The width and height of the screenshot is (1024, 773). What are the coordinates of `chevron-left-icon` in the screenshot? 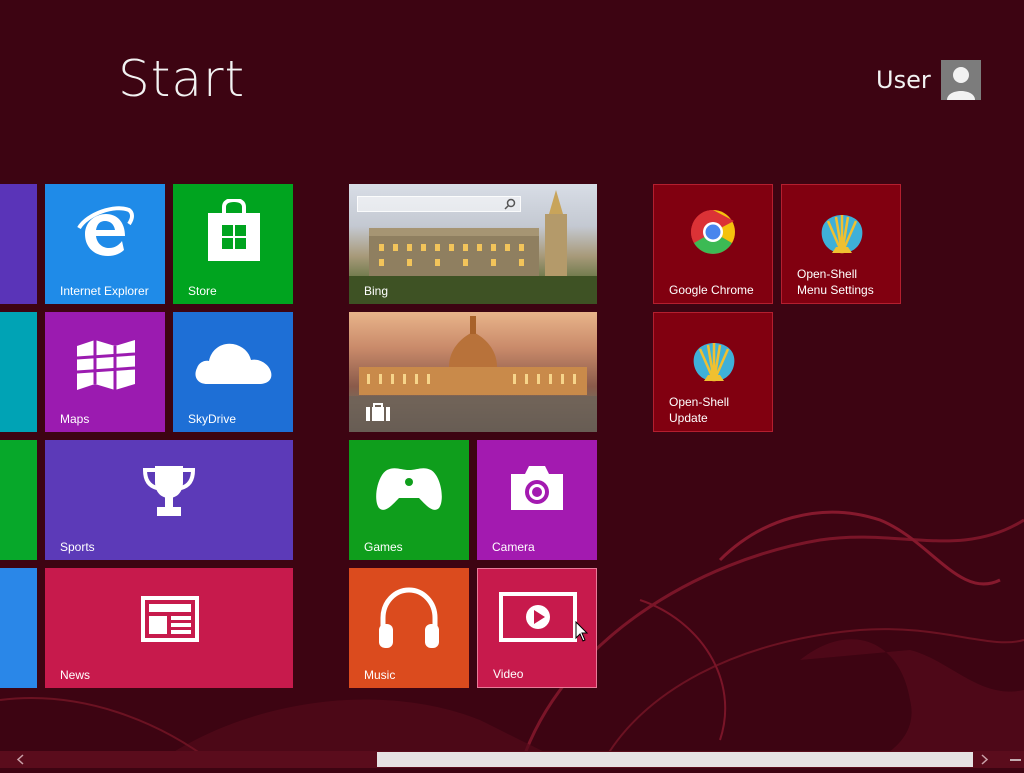 It's located at (20, 759).